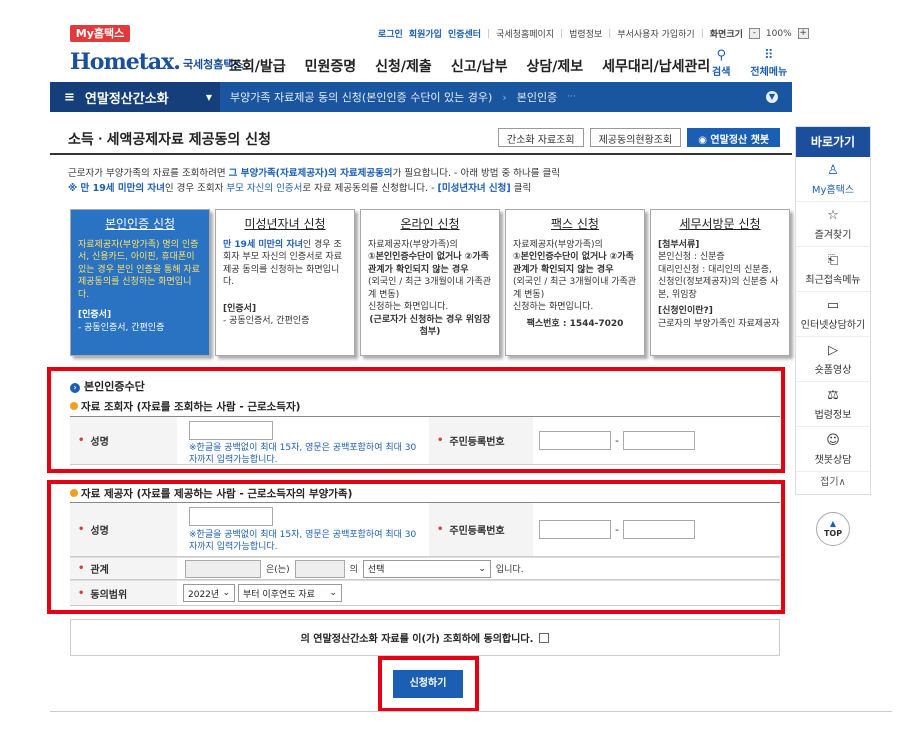 This screenshot has height=746, width=924. Describe the element at coordinates (476, 529) in the screenshot. I see `rrn-label: 주민등록번호` at that location.